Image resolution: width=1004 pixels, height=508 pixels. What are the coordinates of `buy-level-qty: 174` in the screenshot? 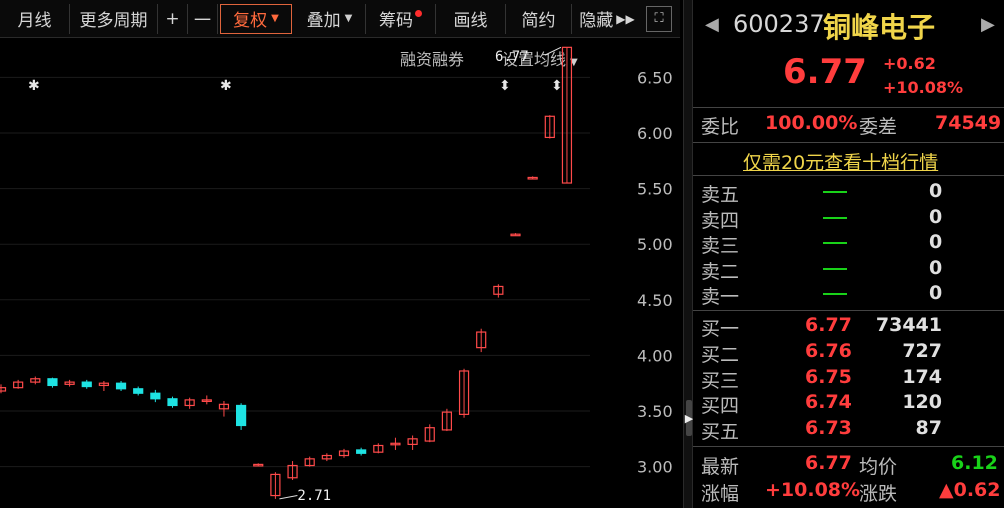 It's located at (922, 376).